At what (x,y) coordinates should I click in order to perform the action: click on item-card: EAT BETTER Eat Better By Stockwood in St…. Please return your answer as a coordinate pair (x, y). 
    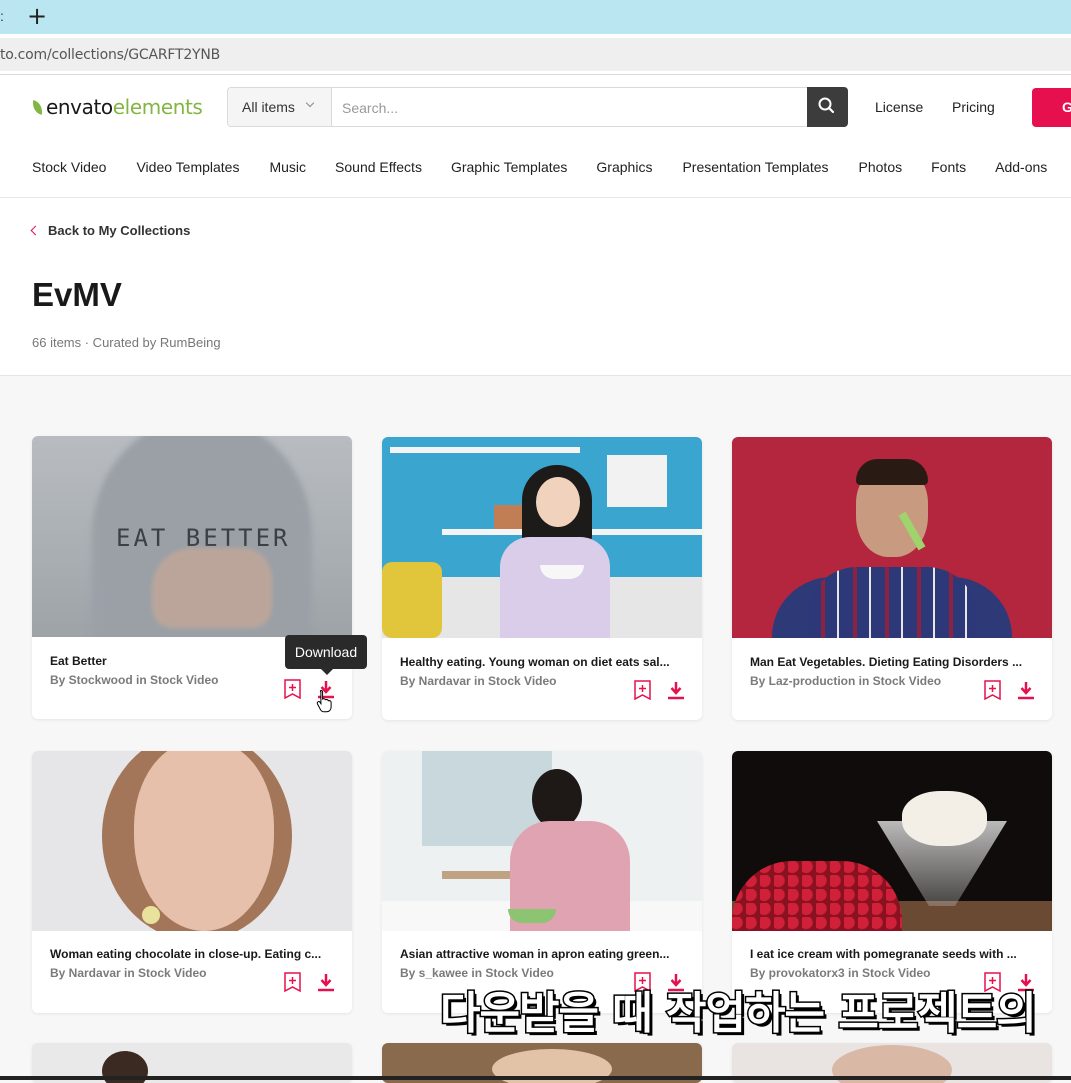
    Looking at the image, I should click on (192, 577).